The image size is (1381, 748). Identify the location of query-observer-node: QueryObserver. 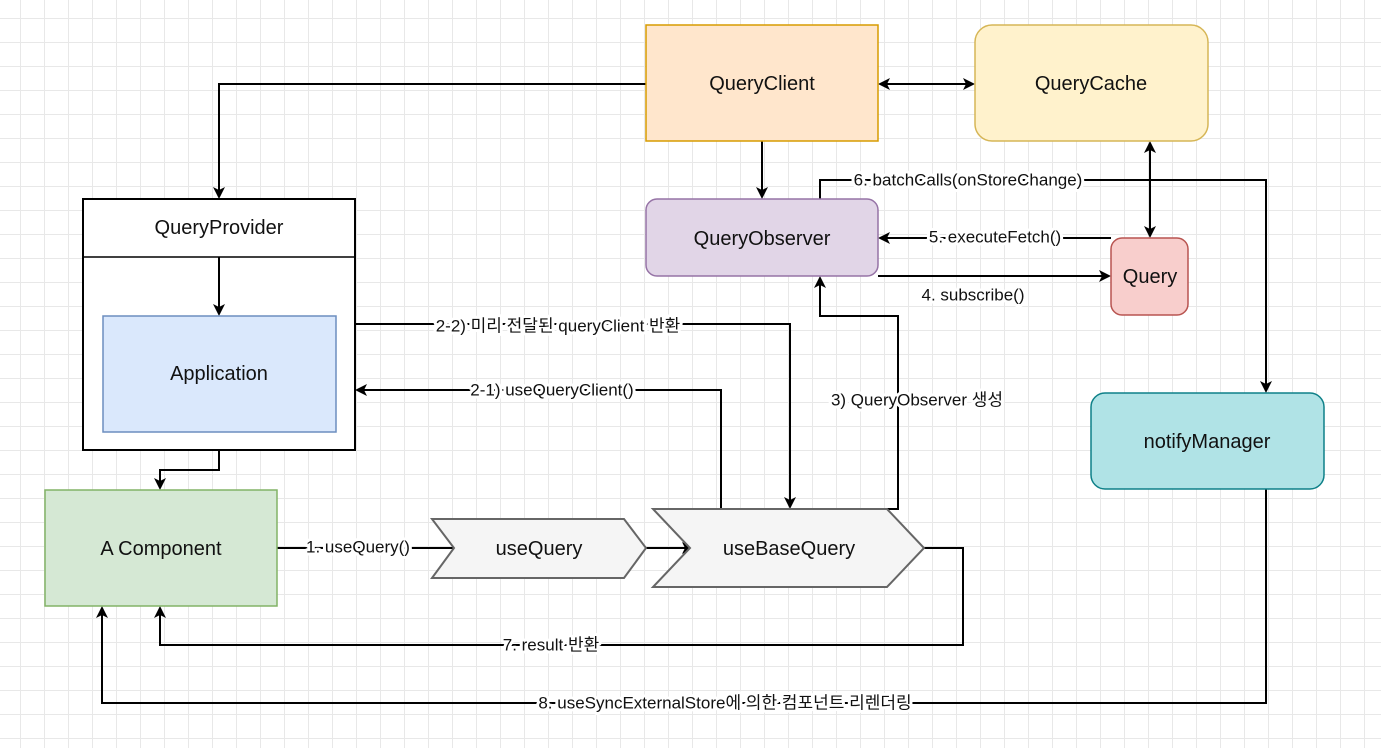
(762, 237).